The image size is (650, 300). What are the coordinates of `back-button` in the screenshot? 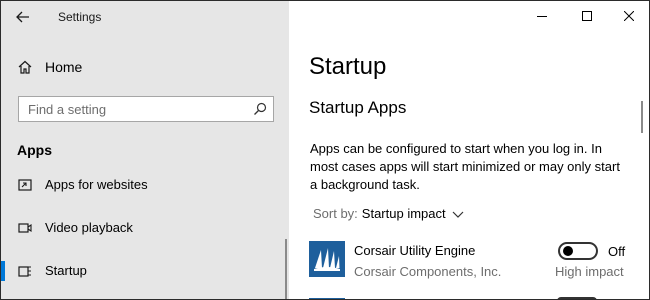 It's located at (23, 17).